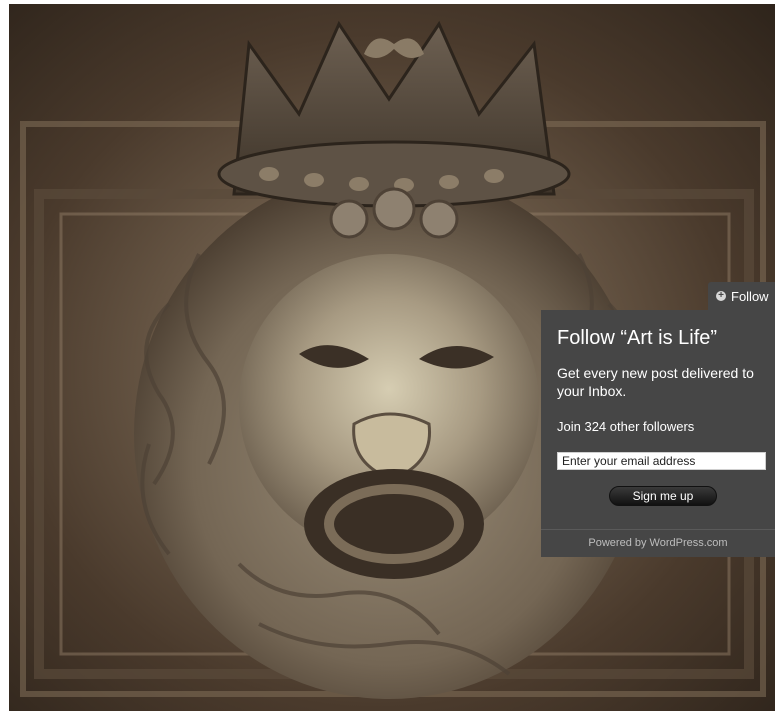 This screenshot has height=717, width=775. Describe the element at coordinates (394, 48) in the screenshot. I see `fleur-de-lis` at that location.